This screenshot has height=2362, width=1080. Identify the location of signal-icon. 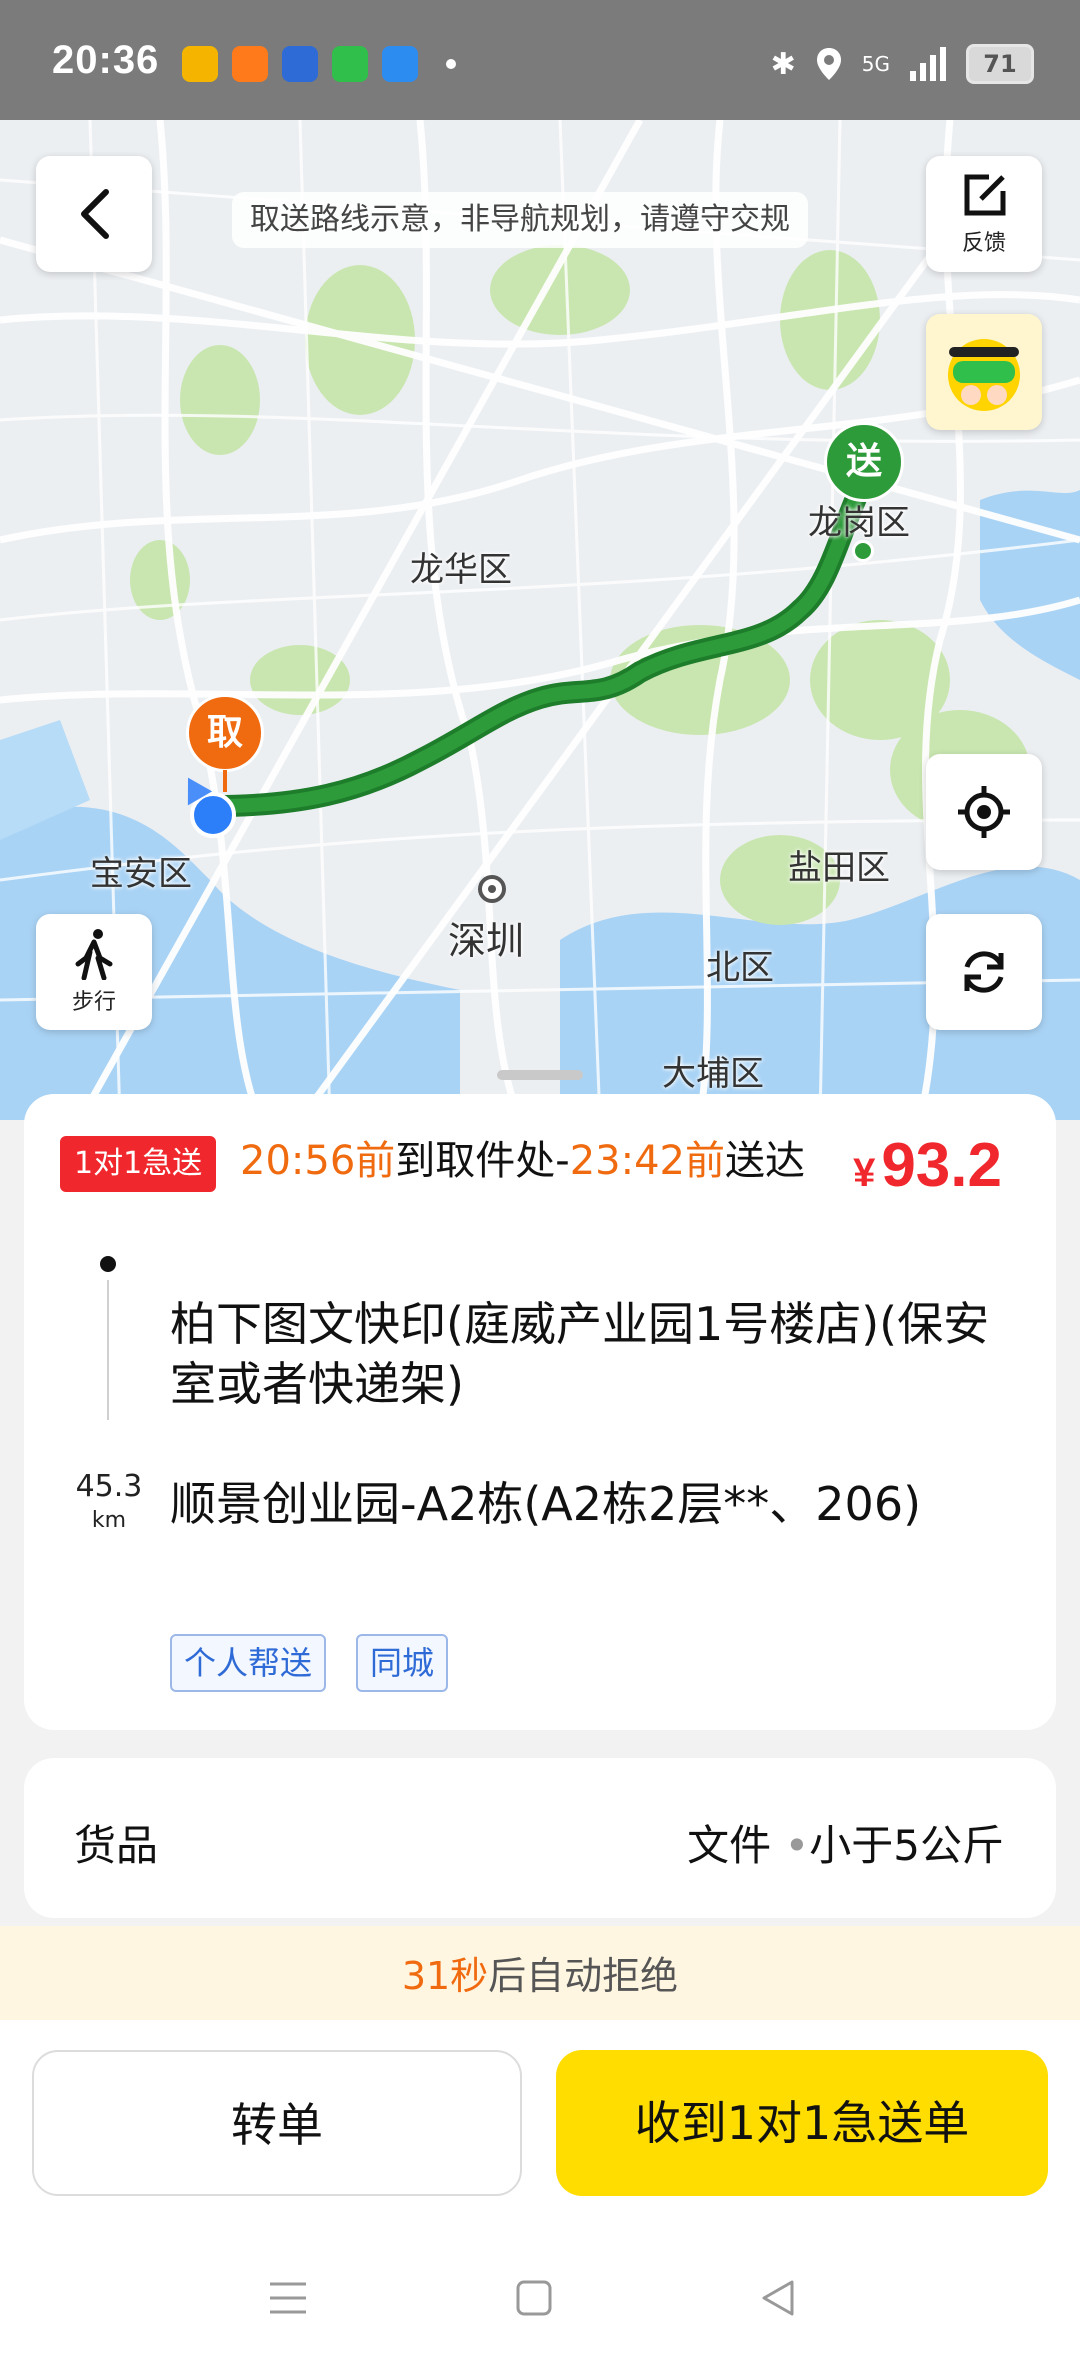
(928, 64).